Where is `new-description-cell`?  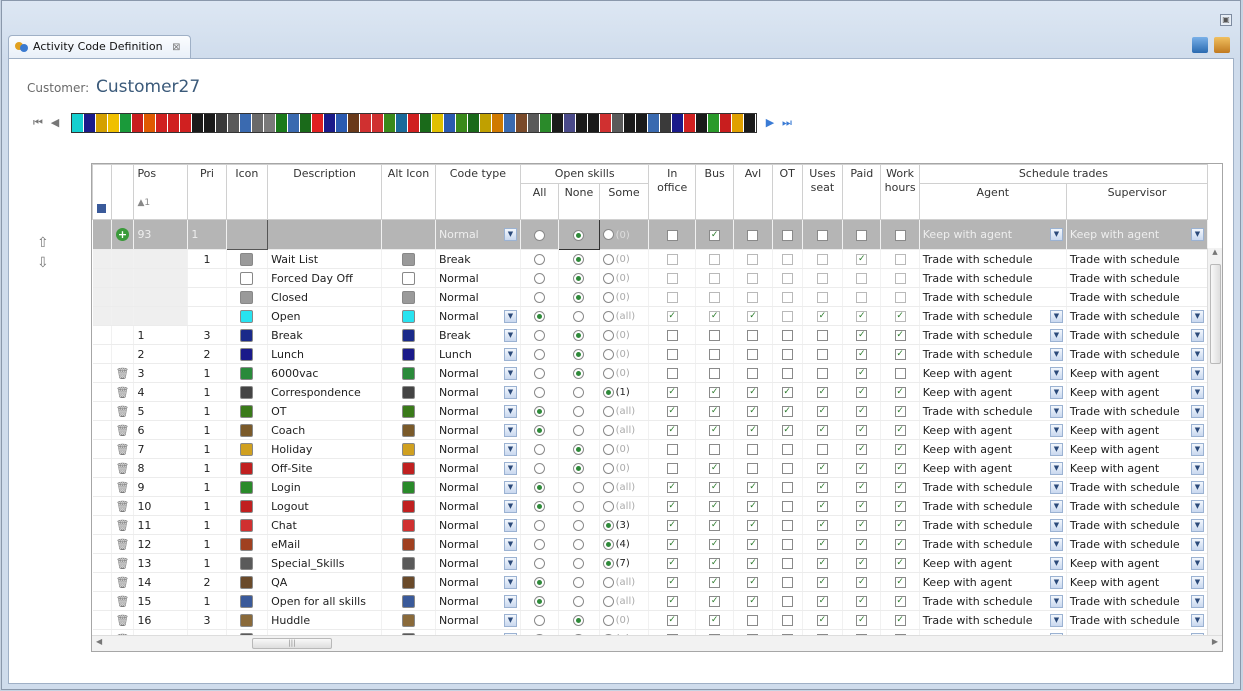 new-description-cell is located at coordinates (325, 234).